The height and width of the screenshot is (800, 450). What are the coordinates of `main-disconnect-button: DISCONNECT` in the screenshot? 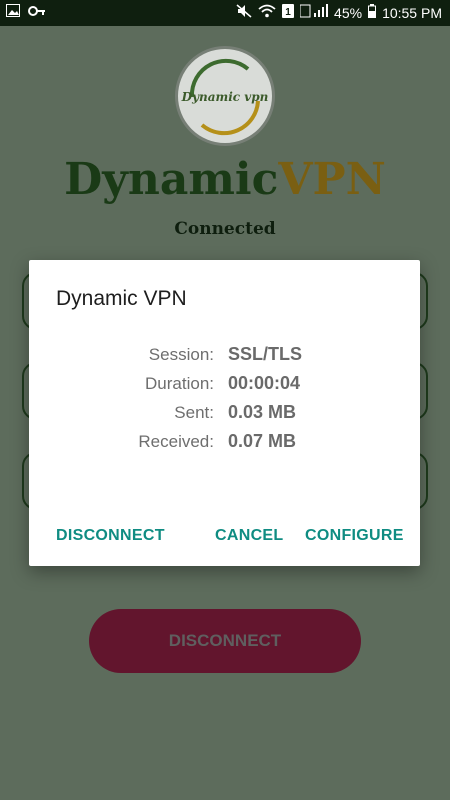 It's located at (225, 641).